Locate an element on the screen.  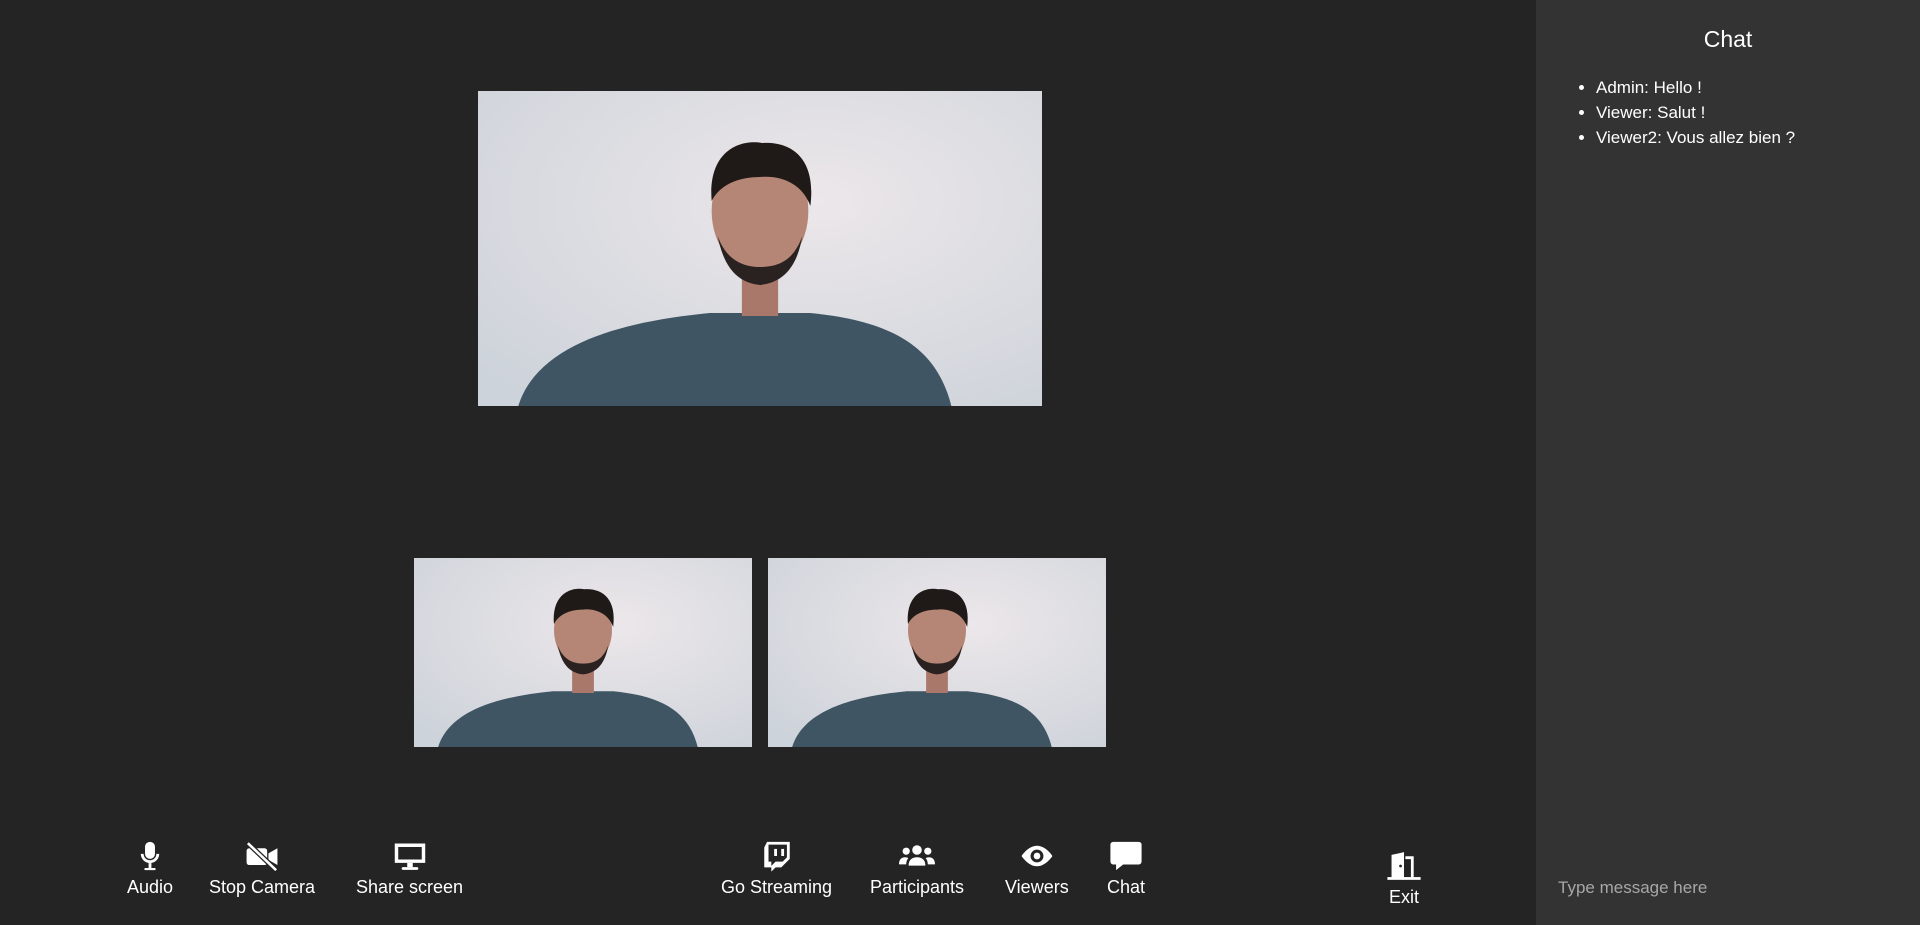
viewers-button: Viewers is located at coordinates (1037, 868).